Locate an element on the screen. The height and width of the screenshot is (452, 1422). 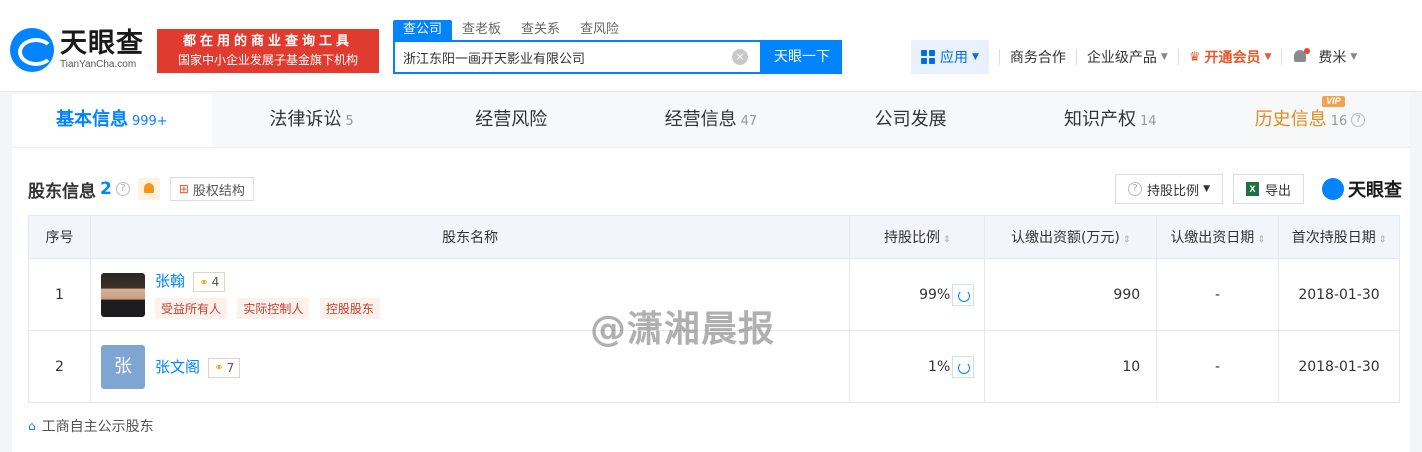
relation-count-badge: ⚭ 4 is located at coordinates (209, 282).